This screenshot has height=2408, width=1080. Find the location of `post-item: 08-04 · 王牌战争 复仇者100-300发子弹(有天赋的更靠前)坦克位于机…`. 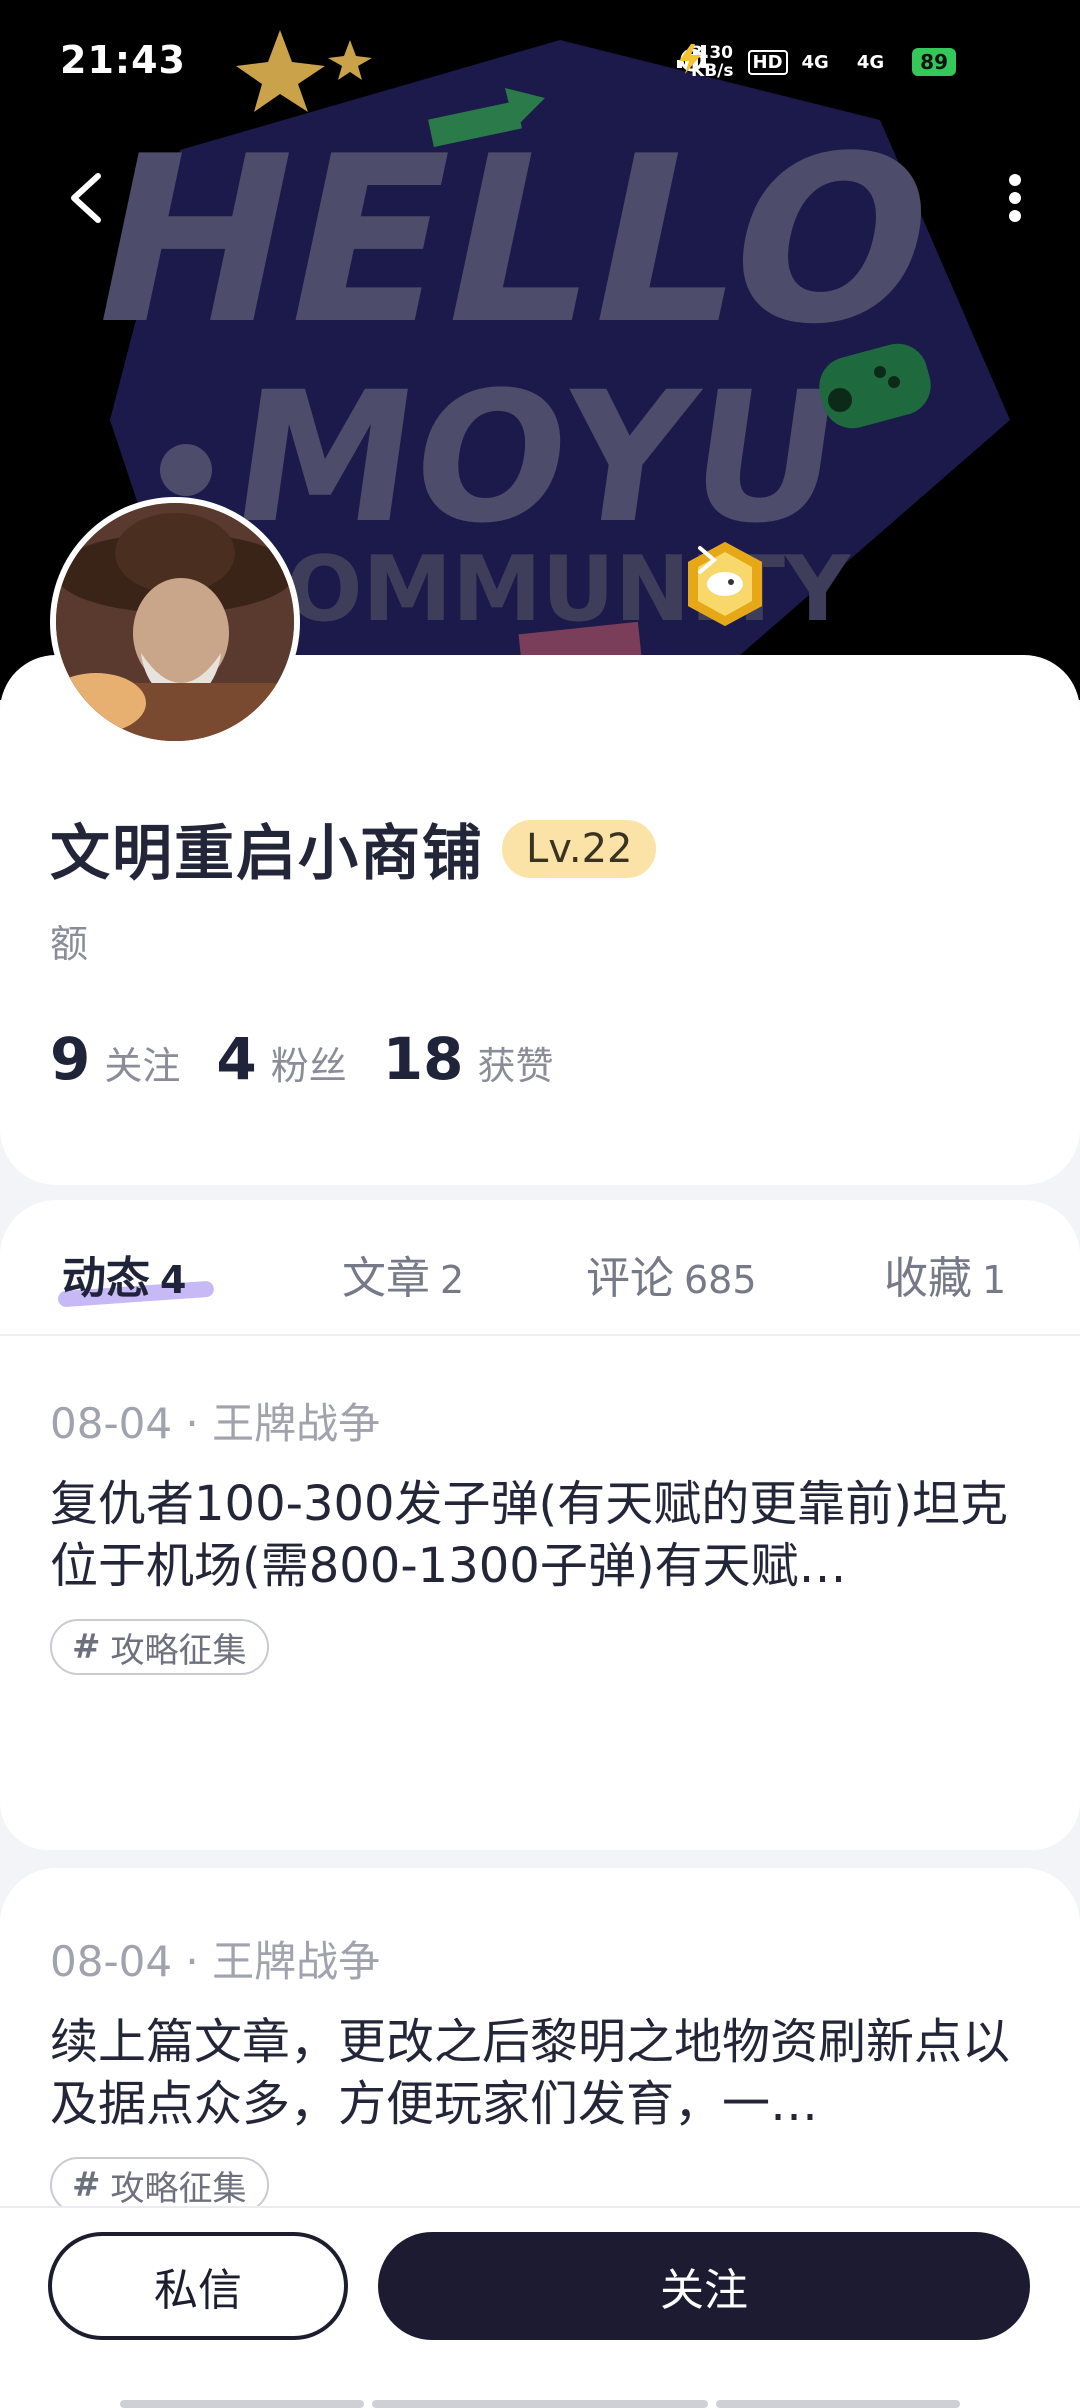

post-item: 08-04 · 王牌战争 复仇者100-300发子弹(有天赋的更靠前)坦克位于机… is located at coordinates (545, 1532).